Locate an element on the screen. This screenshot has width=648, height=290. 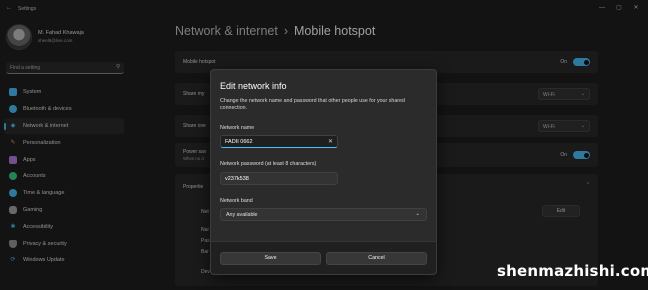
cancel-button: Cancel is located at coordinates (376, 258).